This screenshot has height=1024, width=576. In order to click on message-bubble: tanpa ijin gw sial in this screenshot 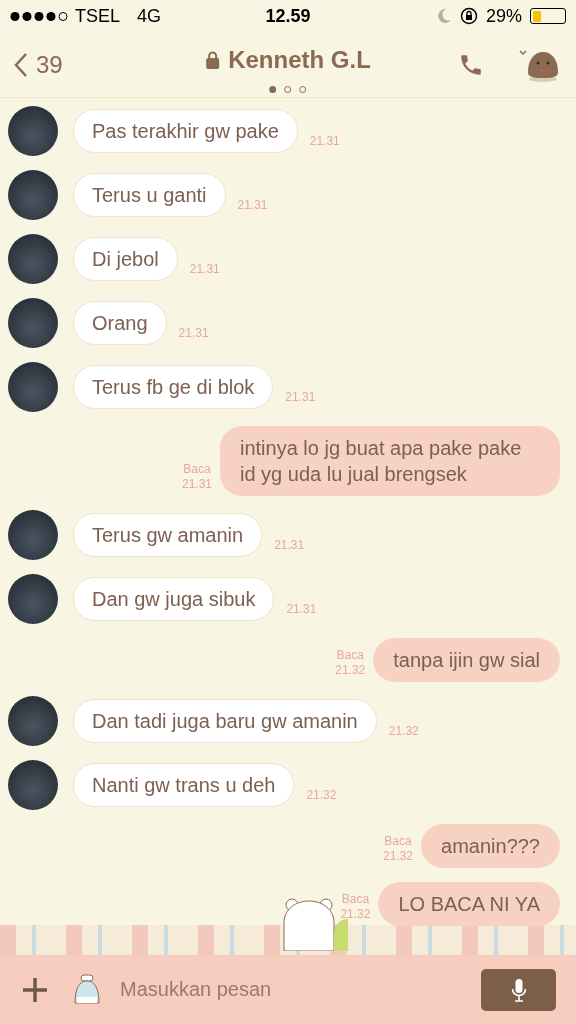, I will do `click(466, 660)`.